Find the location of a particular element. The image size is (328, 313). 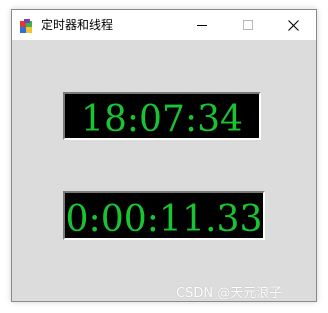

minimize-button is located at coordinates (202, 25).